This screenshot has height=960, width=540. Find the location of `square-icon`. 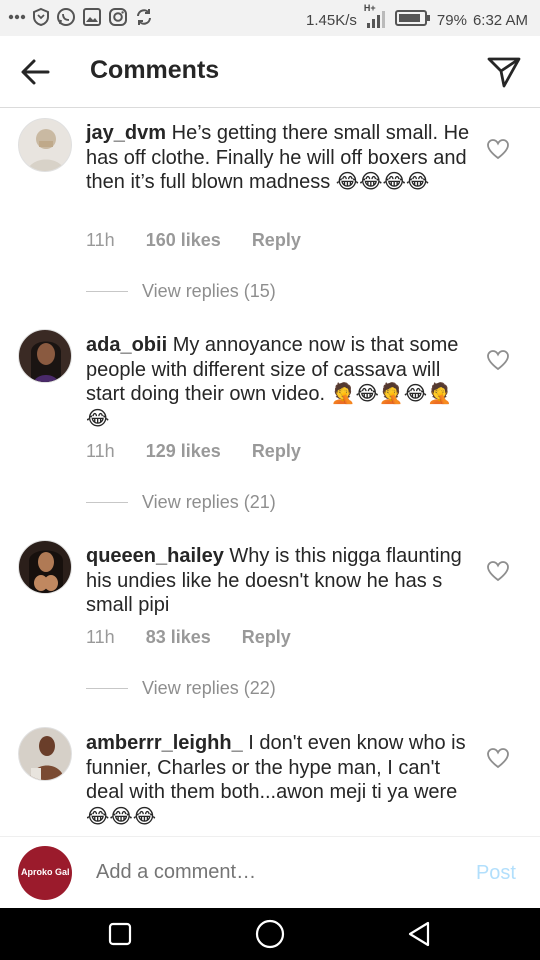

square-icon is located at coordinates (120, 934).